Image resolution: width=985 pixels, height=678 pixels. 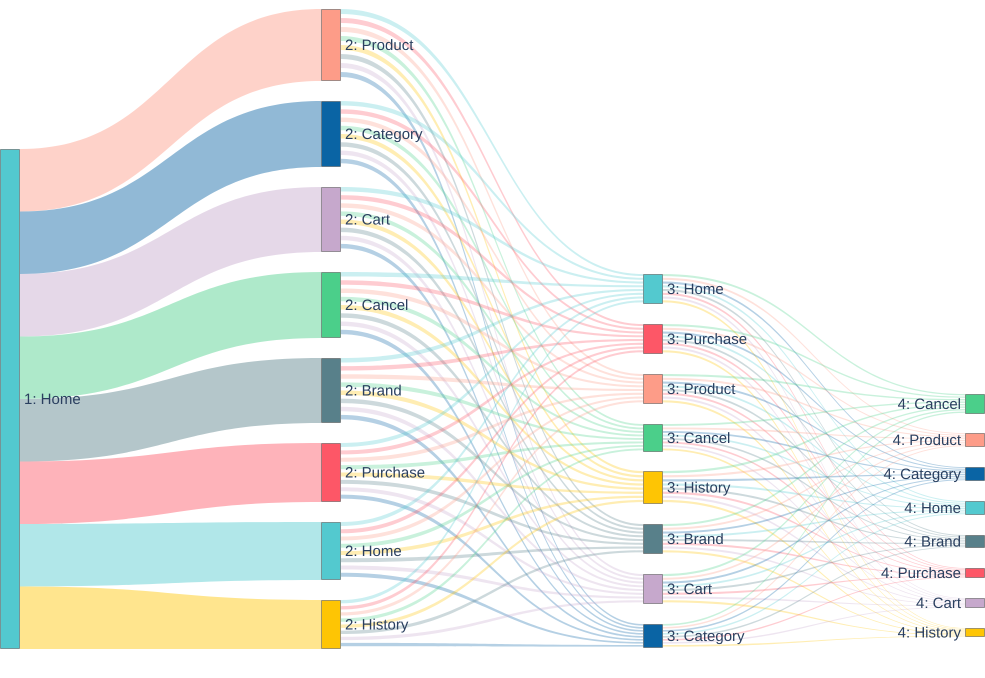 What do you see at coordinates (695, 539) in the screenshot?
I see `node-label: 3: Brand` at bounding box center [695, 539].